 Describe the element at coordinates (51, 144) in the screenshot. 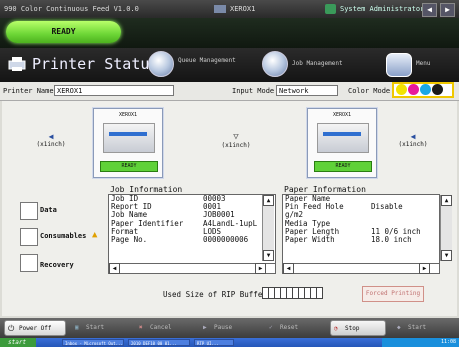

I see `left-feed-label: (x1inch)` at that location.